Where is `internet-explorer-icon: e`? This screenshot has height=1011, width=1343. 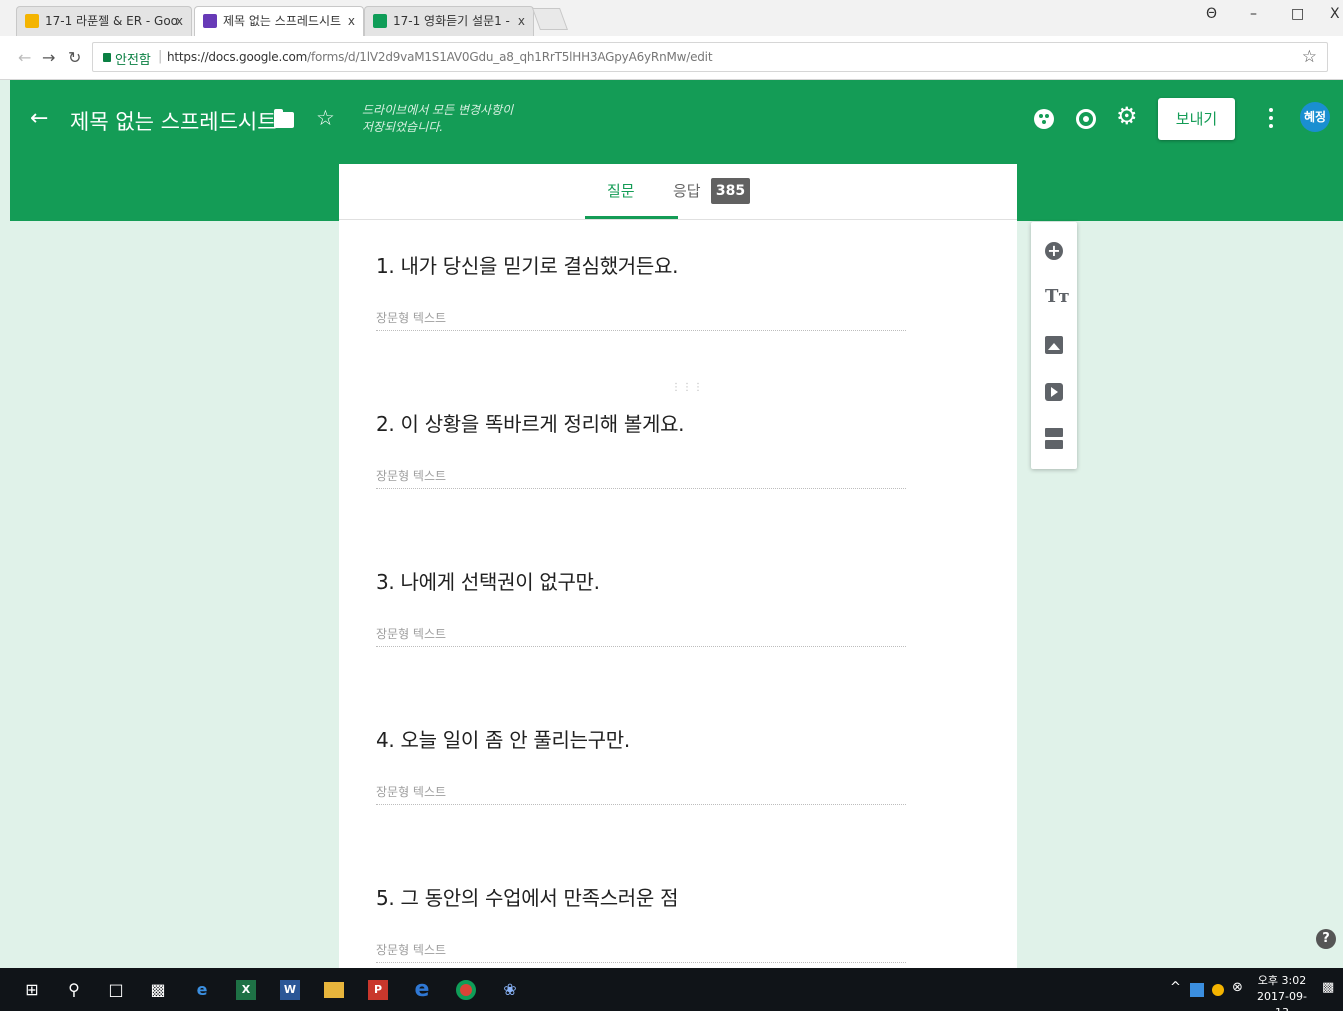
internet-explorer-icon: e is located at coordinates (422, 990).